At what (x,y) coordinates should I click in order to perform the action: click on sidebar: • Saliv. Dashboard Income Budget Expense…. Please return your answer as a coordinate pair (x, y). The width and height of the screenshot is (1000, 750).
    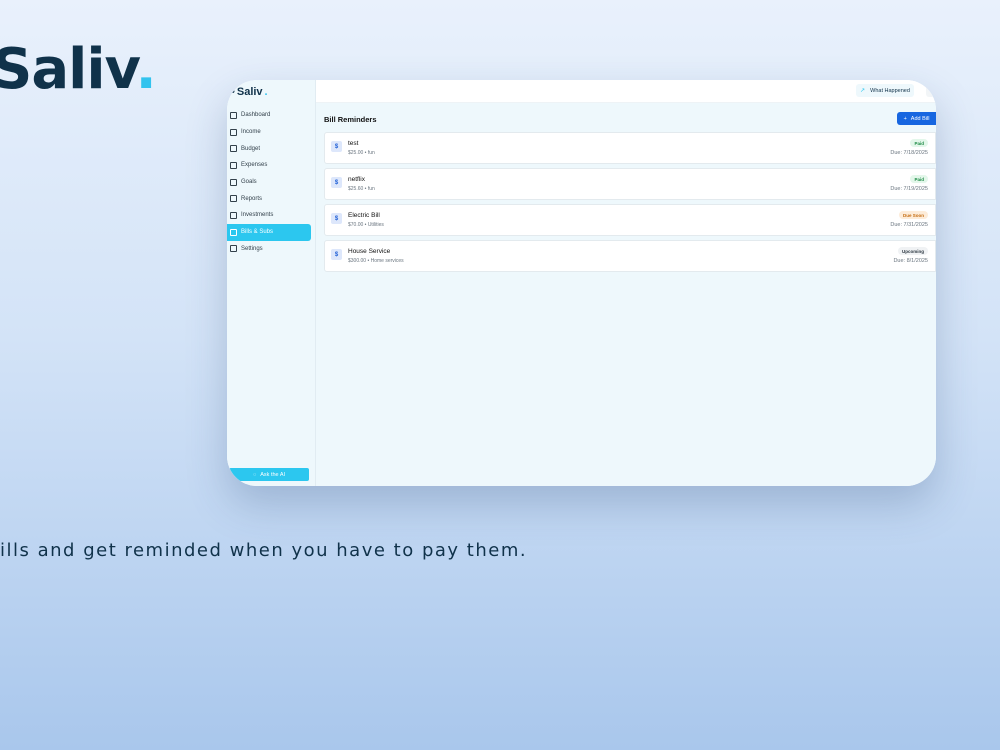
    Looking at the image, I should click on (271, 283).